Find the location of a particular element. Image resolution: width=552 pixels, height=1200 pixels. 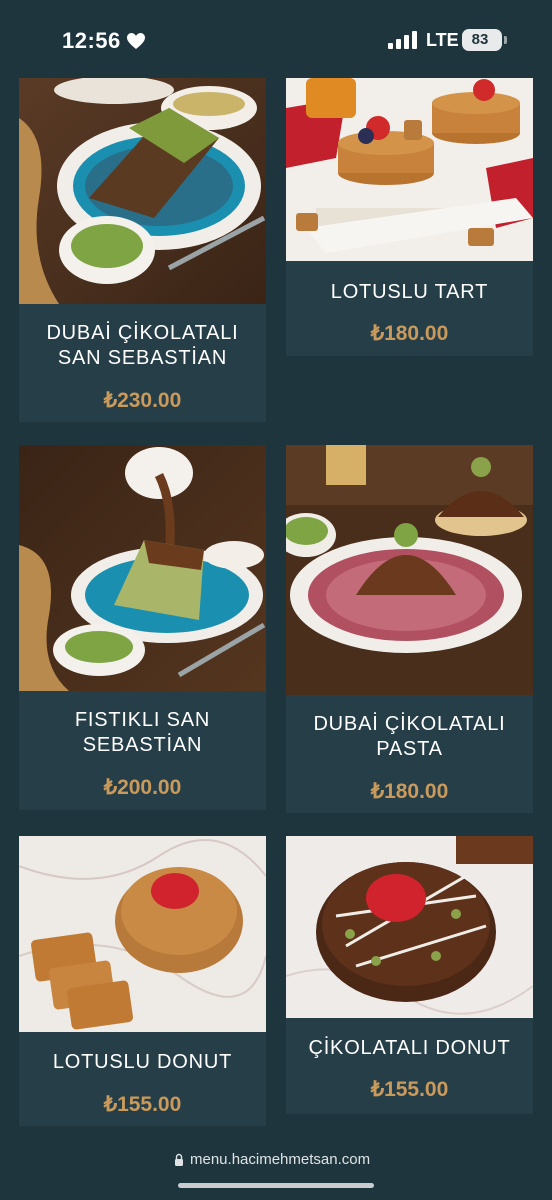

product-card: FISTIKLI SAN SEBASTİAN ₺200.00 is located at coordinates (142, 627).